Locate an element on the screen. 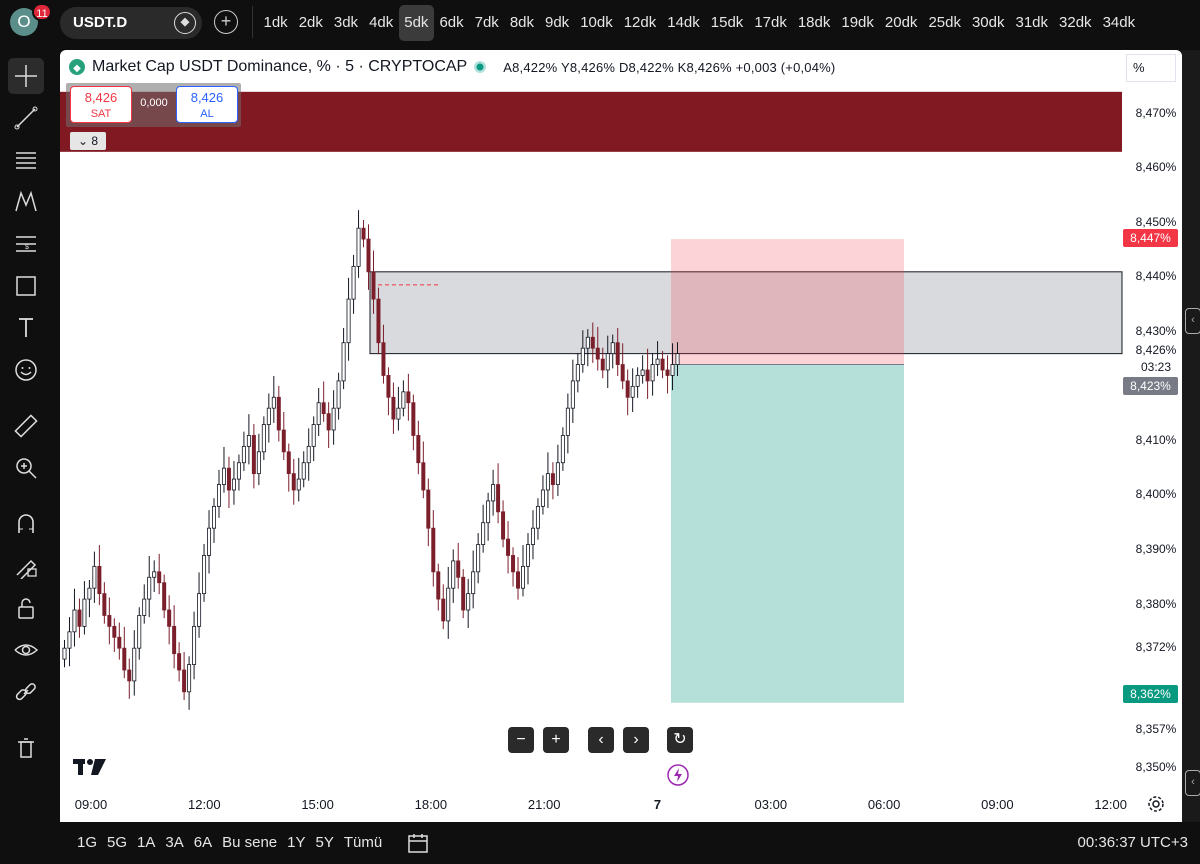 The image size is (1200, 864). magnet-icon is located at coordinates (26, 524).